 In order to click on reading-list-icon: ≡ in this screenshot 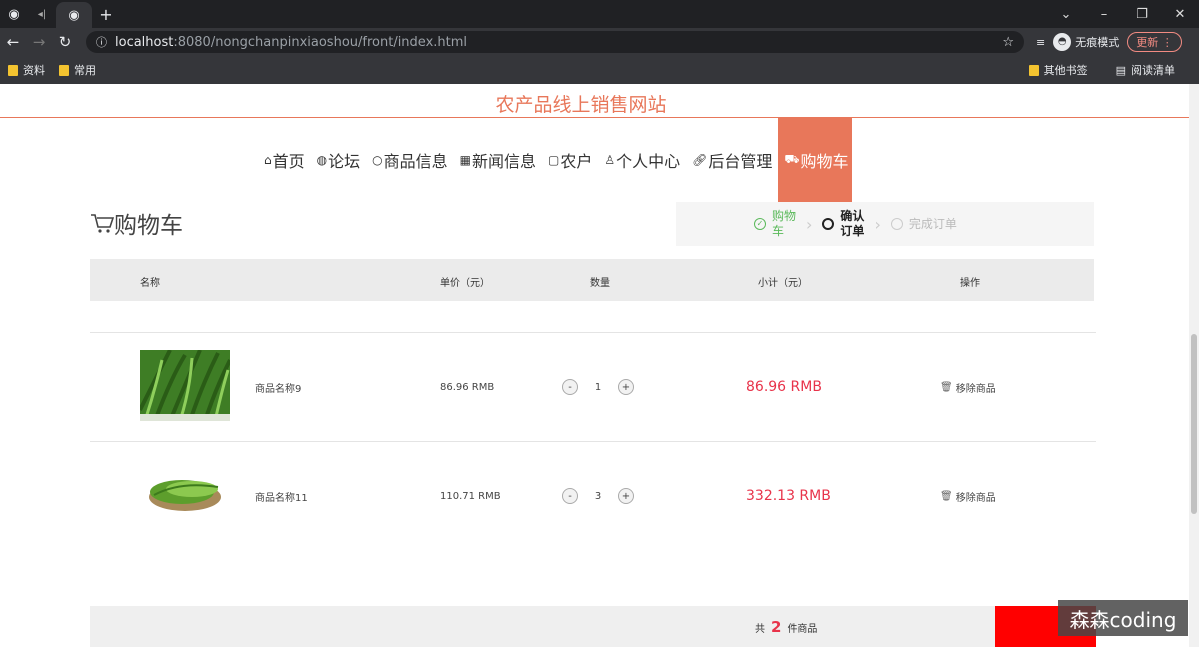, I will do `click(1040, 42)`.